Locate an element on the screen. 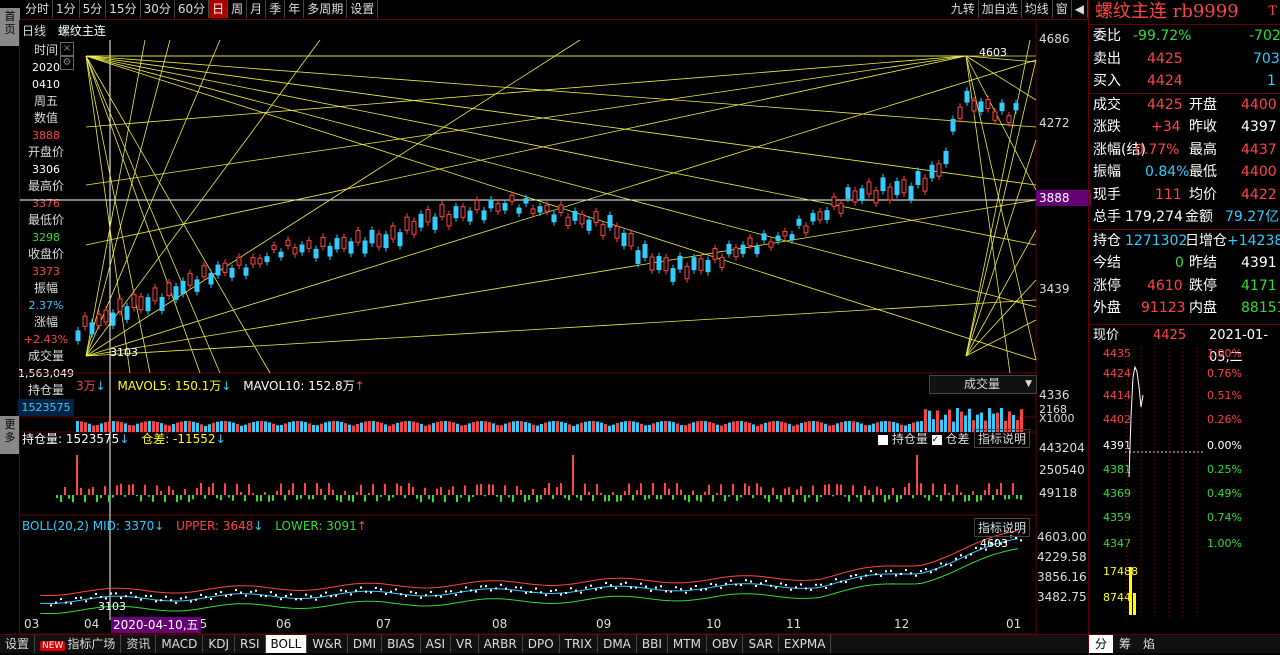  indicator-tab-expma-20: EXPMA is located at coordinates (805, 644).